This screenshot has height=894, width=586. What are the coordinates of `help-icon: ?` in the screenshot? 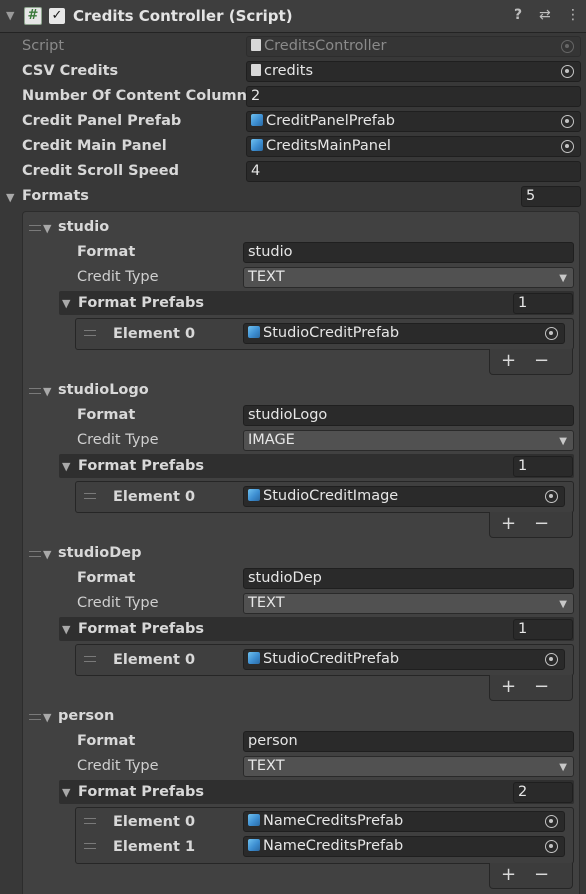 It's located at (518, 15).